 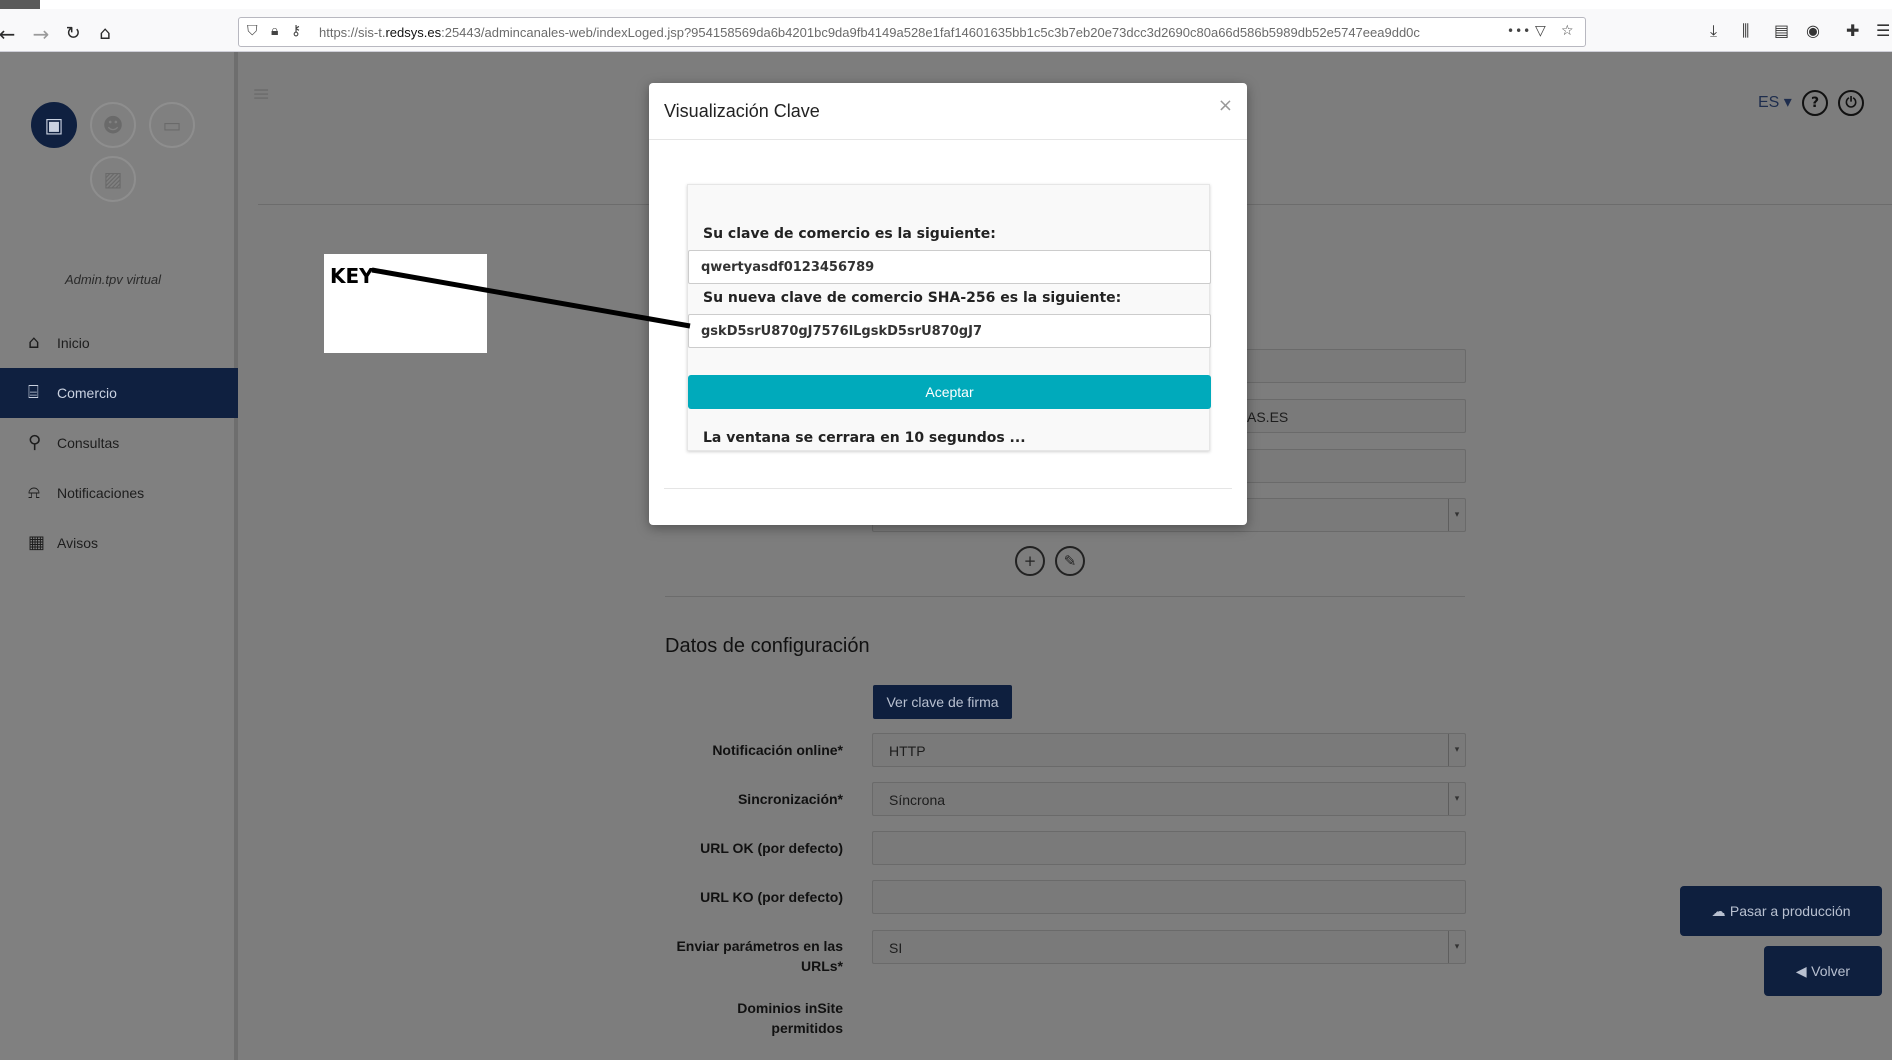 I want to click on annotation-line, so click(x=531, y=298).